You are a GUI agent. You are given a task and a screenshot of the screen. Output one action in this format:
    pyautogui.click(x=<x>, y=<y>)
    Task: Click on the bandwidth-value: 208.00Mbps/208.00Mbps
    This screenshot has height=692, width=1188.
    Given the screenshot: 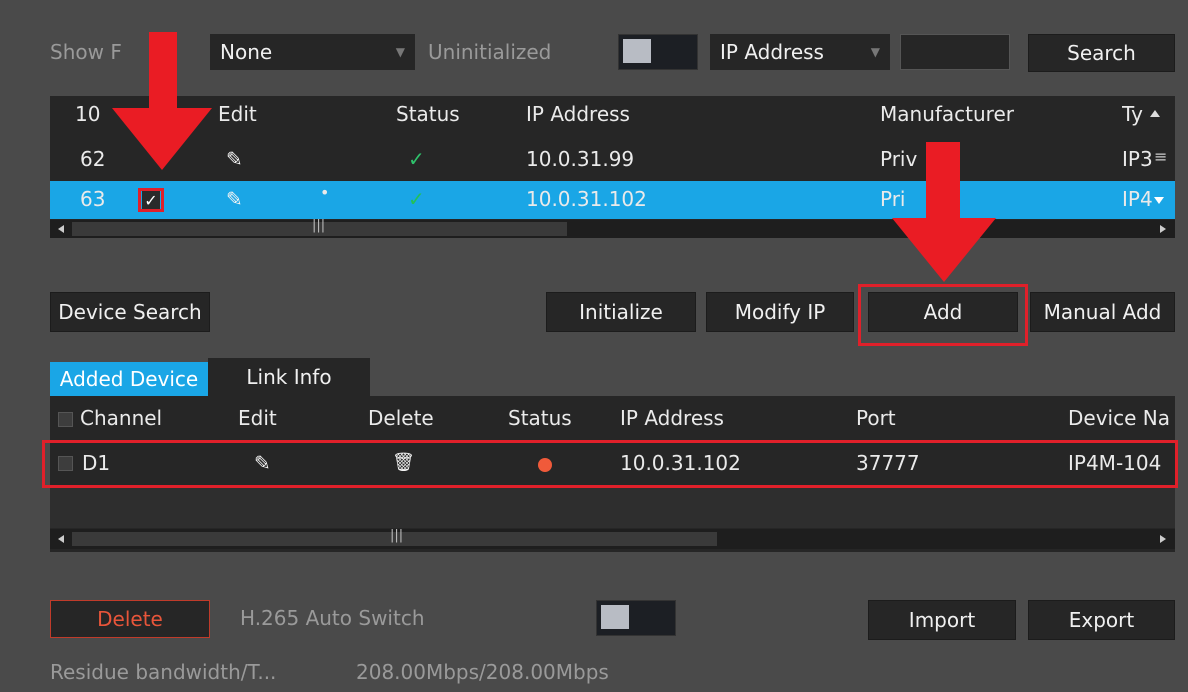 What is the action you would take?
    pyautogui.click(x=482, y=672)
    